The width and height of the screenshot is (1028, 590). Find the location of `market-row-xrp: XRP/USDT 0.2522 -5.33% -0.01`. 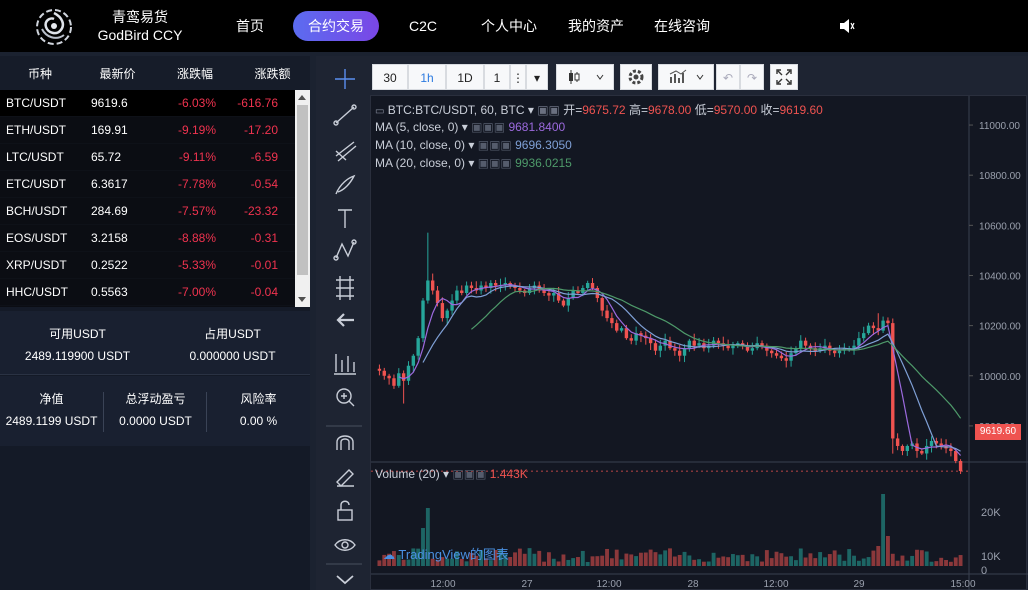

market-row-xrp: XRP/USDT 0.2522 -5.33% -0.01 is located at coordinates (155, 265).